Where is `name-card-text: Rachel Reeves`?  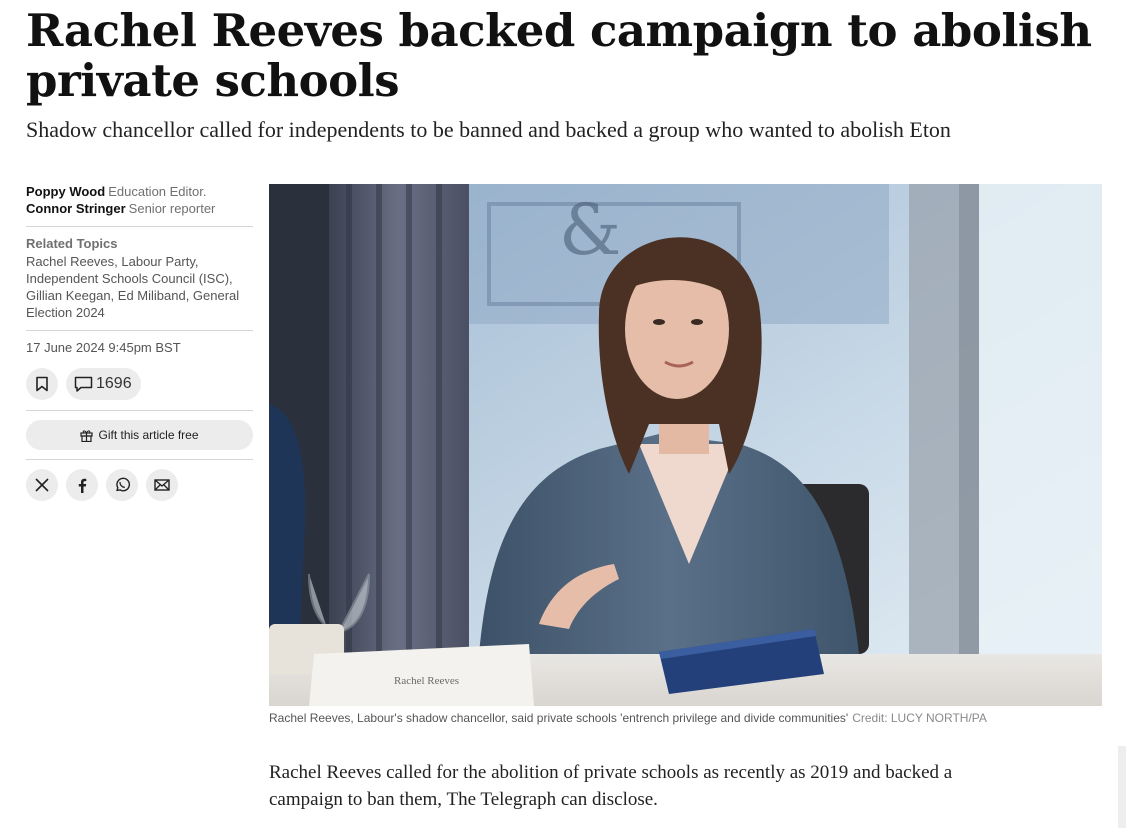 name-card-text: Rachel Reeves is located at coordinates (426, 681).